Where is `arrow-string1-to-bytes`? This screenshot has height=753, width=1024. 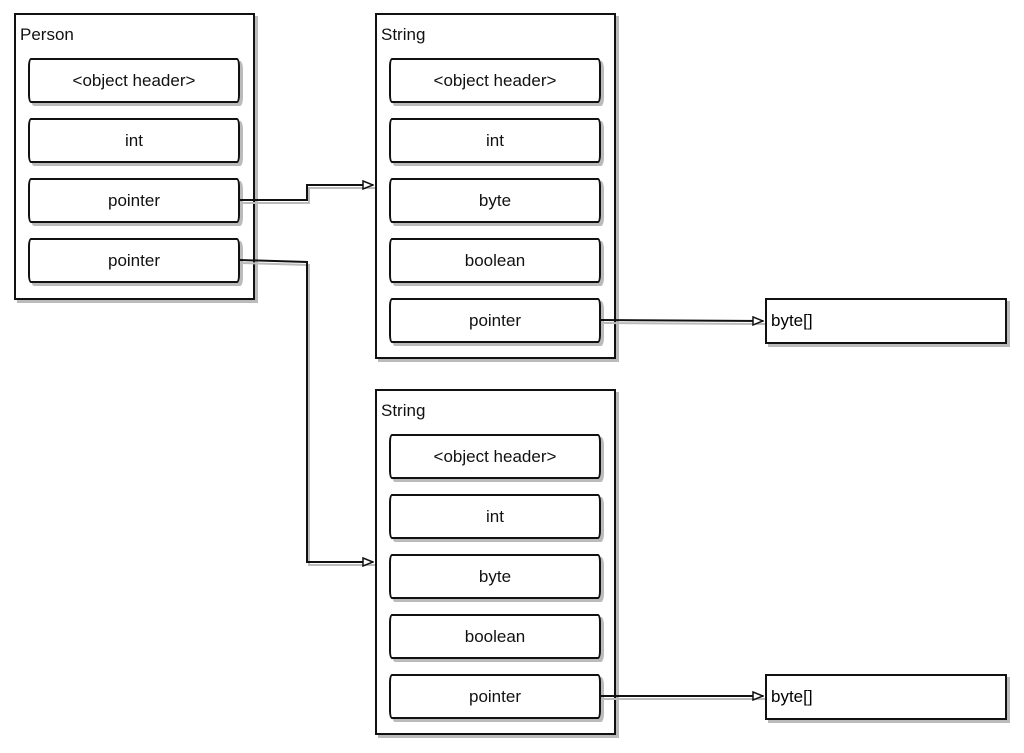 arrow-string1-to-bytes is located at coordinates (681, 320).